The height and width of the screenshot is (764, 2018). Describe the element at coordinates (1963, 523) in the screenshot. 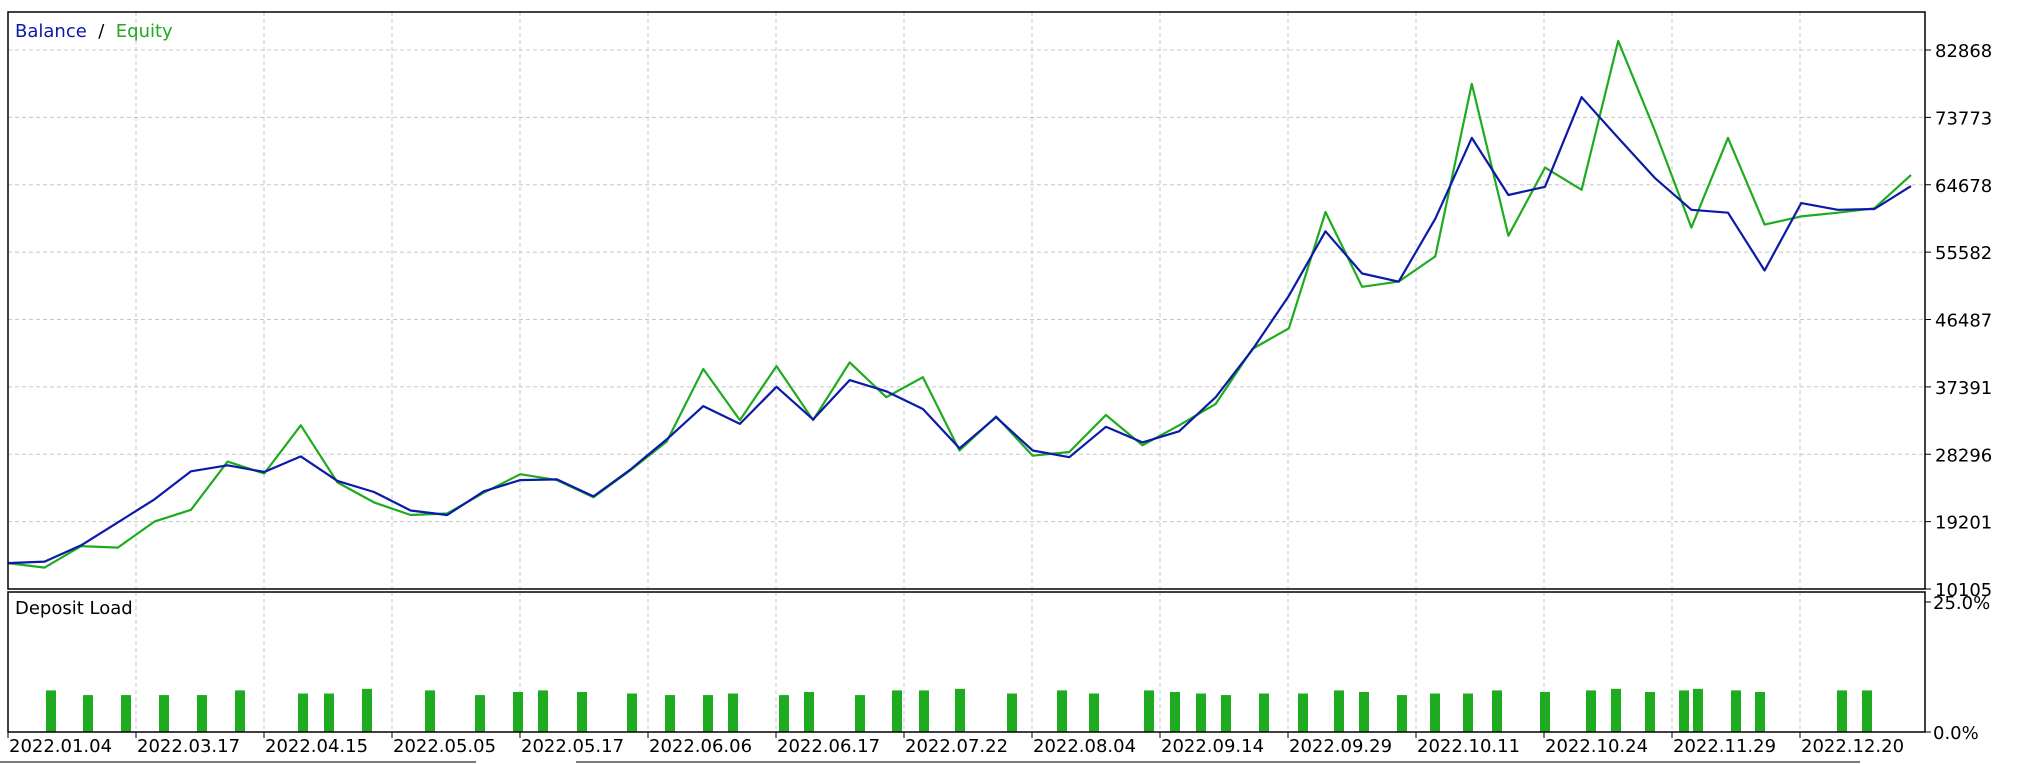

I see `y-tick-label: 19201` at that location.